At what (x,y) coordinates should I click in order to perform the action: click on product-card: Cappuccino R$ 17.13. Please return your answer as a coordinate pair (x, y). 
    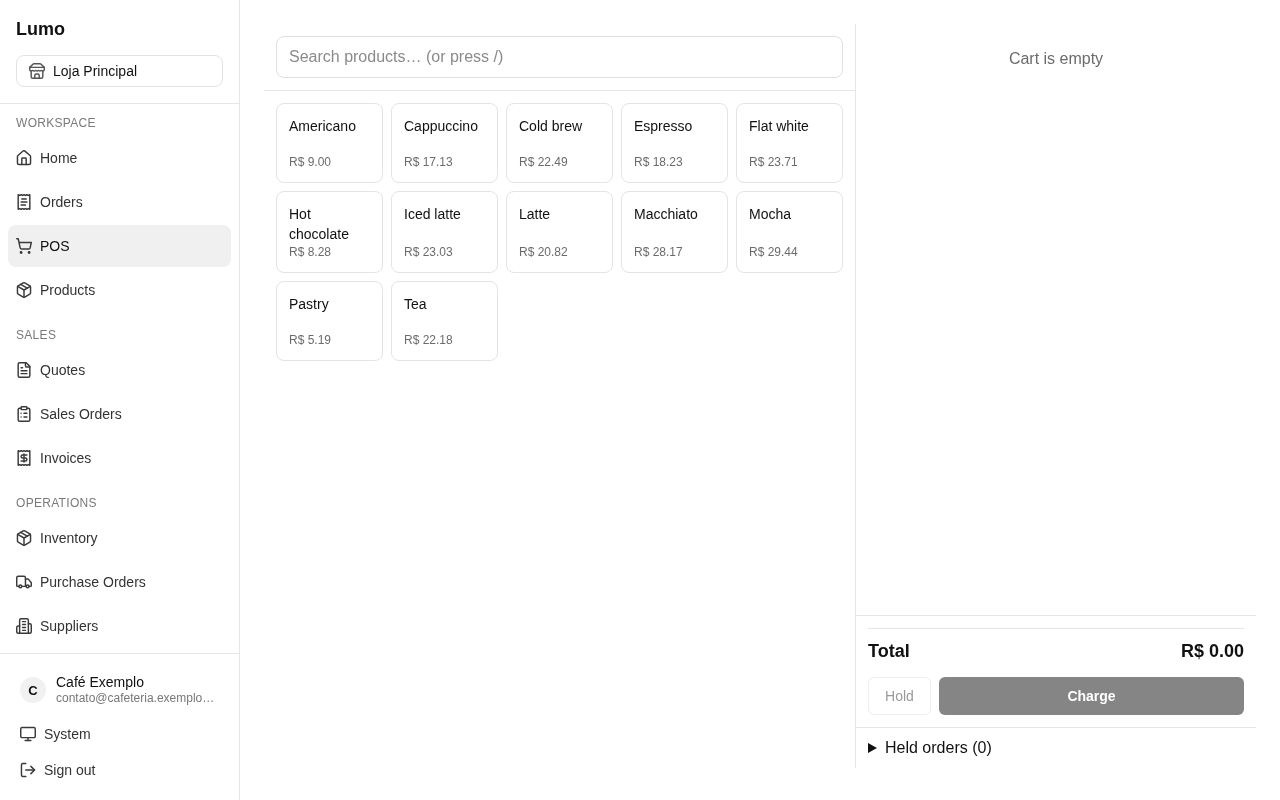
    Looking at the image, I should click on (444, 143).